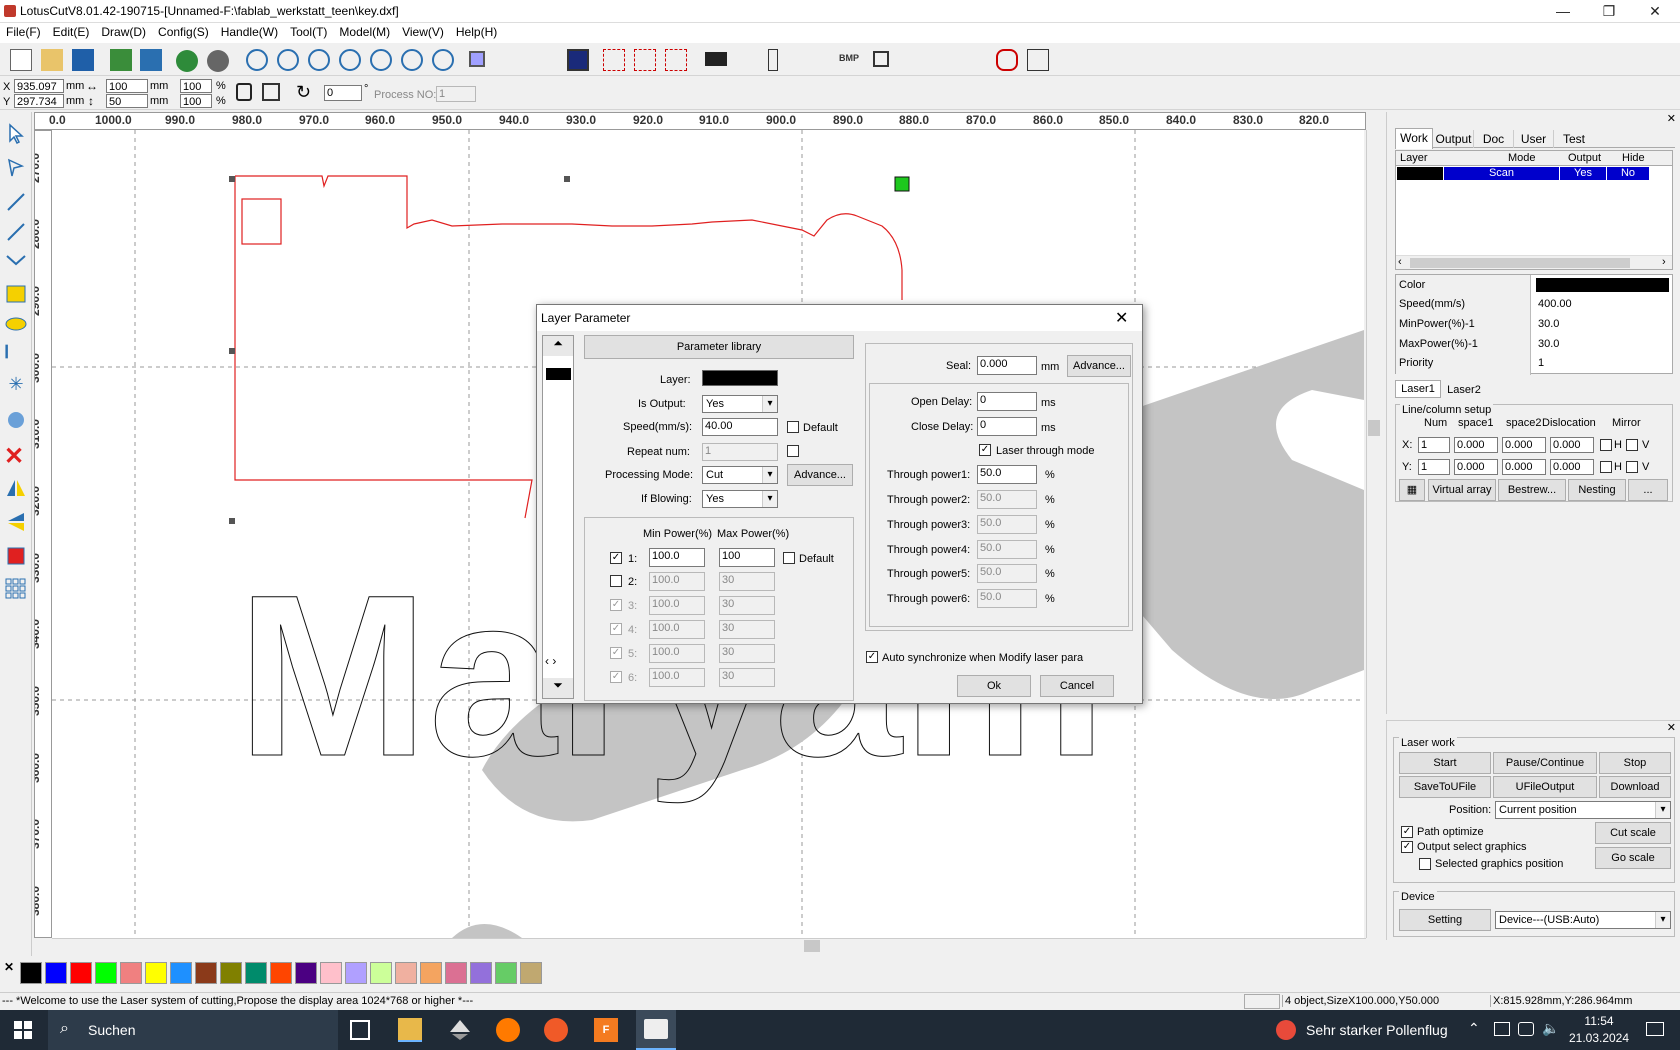 The height and width of the screenshot is (1050, 1680). What do you see at coordinates (793, 451) in the screenshot?
I see `repeat-checkbox` at bounding box center [793, 451].